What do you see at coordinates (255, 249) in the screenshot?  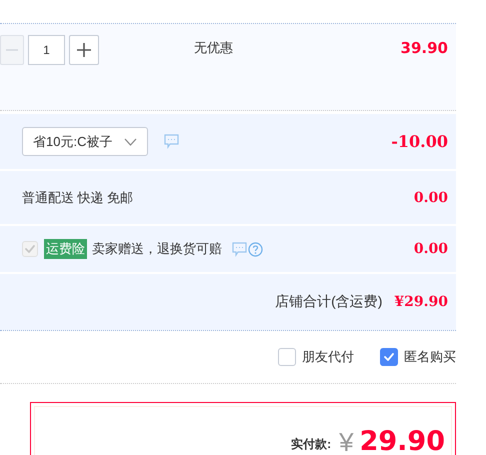 I see `help-icon` at bounding box center [255, 249].